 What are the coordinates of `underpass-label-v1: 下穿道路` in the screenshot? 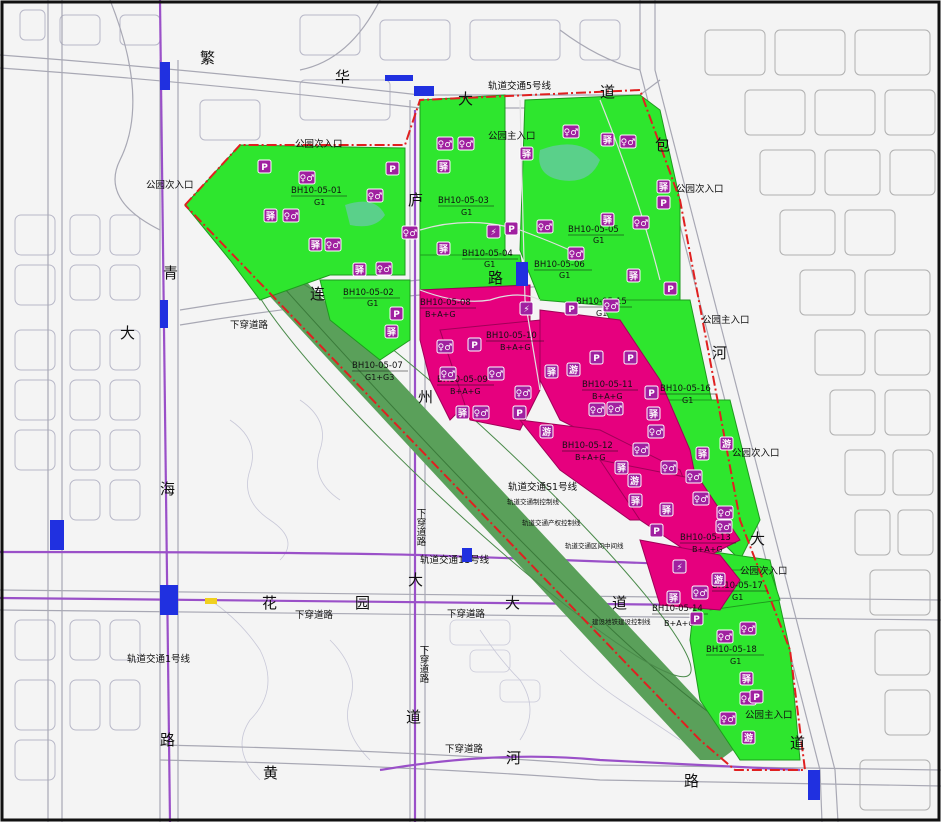 It's located at (421, 527).